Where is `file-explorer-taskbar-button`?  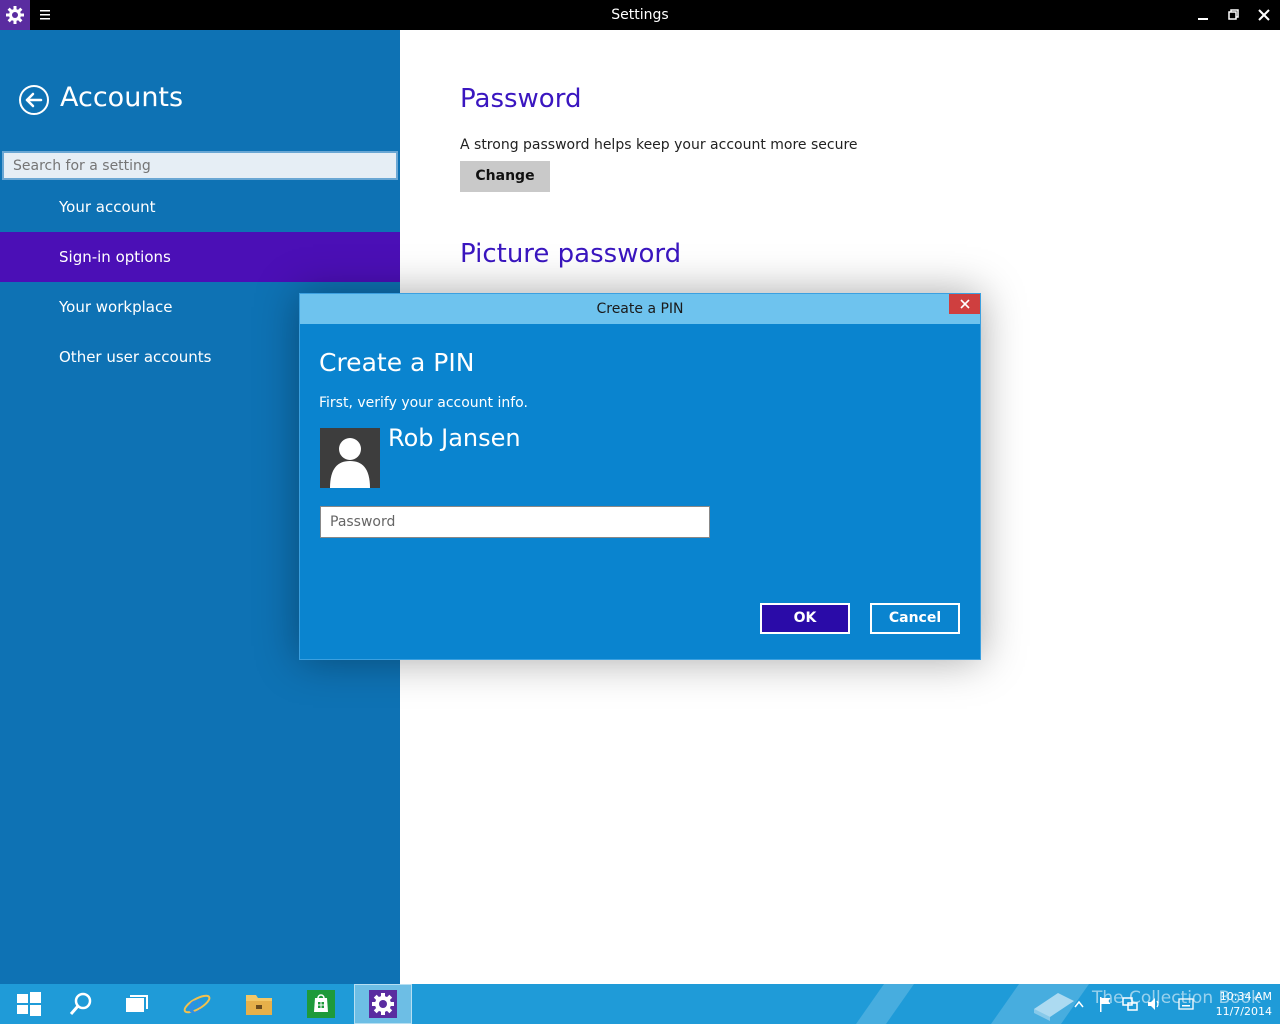
file-explorer-taskbar-button is located at coordinates (259, 1004).